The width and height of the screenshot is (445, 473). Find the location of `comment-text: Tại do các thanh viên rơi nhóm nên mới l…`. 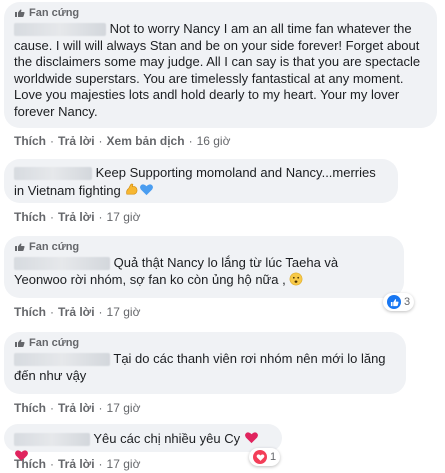

comment-text: Tại do các thanh viên rơi nhóm nên mới l… is located at coordinates (200, 367).